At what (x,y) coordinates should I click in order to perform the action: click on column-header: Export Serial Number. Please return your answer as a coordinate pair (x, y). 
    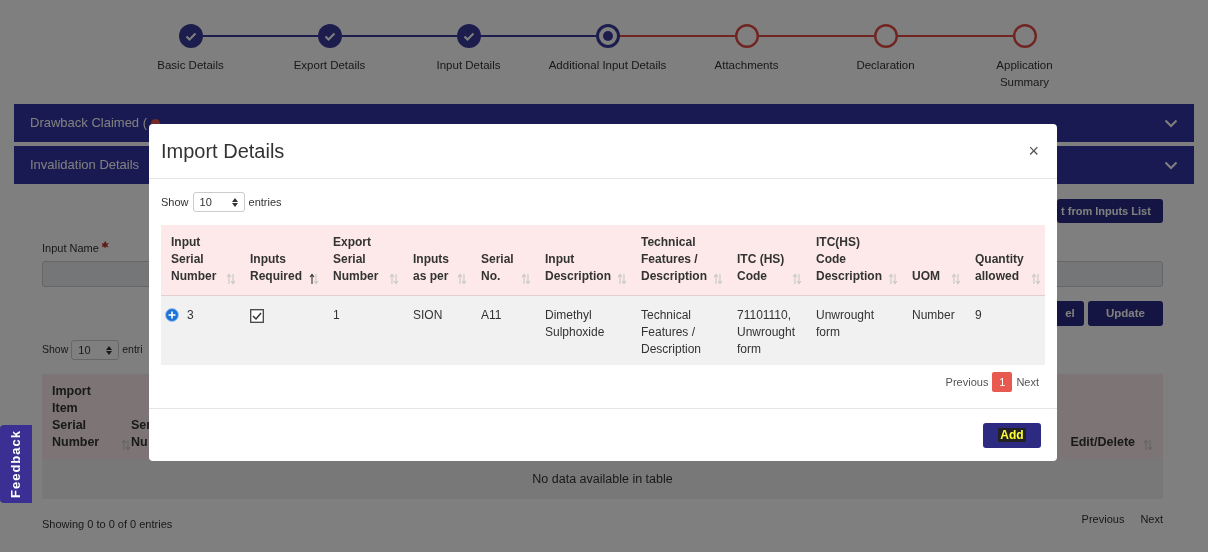
    Looking at the image, I should click on (356, 259).